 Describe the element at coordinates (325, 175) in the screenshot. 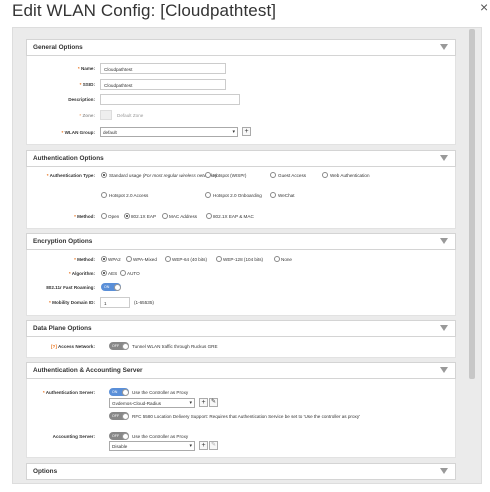

I see `auth-web-radio` at that location.